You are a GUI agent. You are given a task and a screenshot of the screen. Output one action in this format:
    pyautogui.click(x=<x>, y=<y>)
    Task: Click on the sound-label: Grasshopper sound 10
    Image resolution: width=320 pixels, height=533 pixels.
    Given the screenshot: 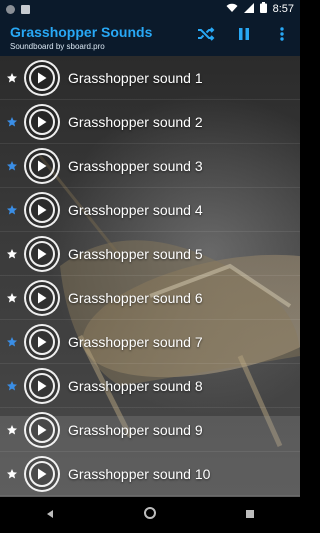 What is the action you would take?
    pyautogui.click(x=139, y=473)
    